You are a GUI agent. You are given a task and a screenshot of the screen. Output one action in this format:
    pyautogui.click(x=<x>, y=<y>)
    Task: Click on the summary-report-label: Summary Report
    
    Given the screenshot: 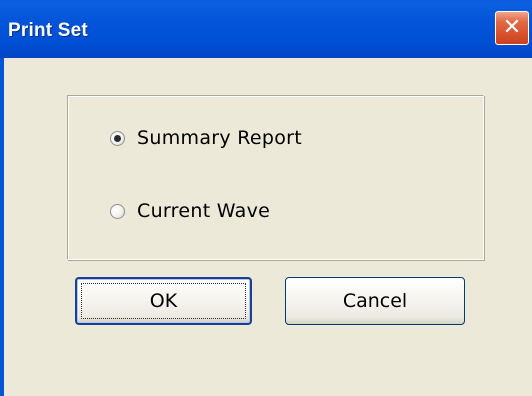 What is the action you would take?
    pyautogui.click(x=219, y=138)
    